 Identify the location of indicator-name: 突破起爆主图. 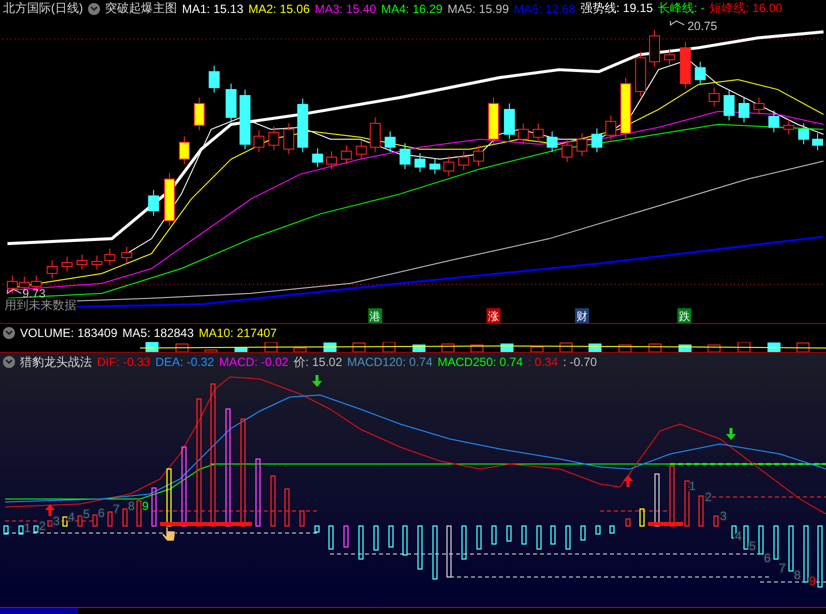
(141, 9).